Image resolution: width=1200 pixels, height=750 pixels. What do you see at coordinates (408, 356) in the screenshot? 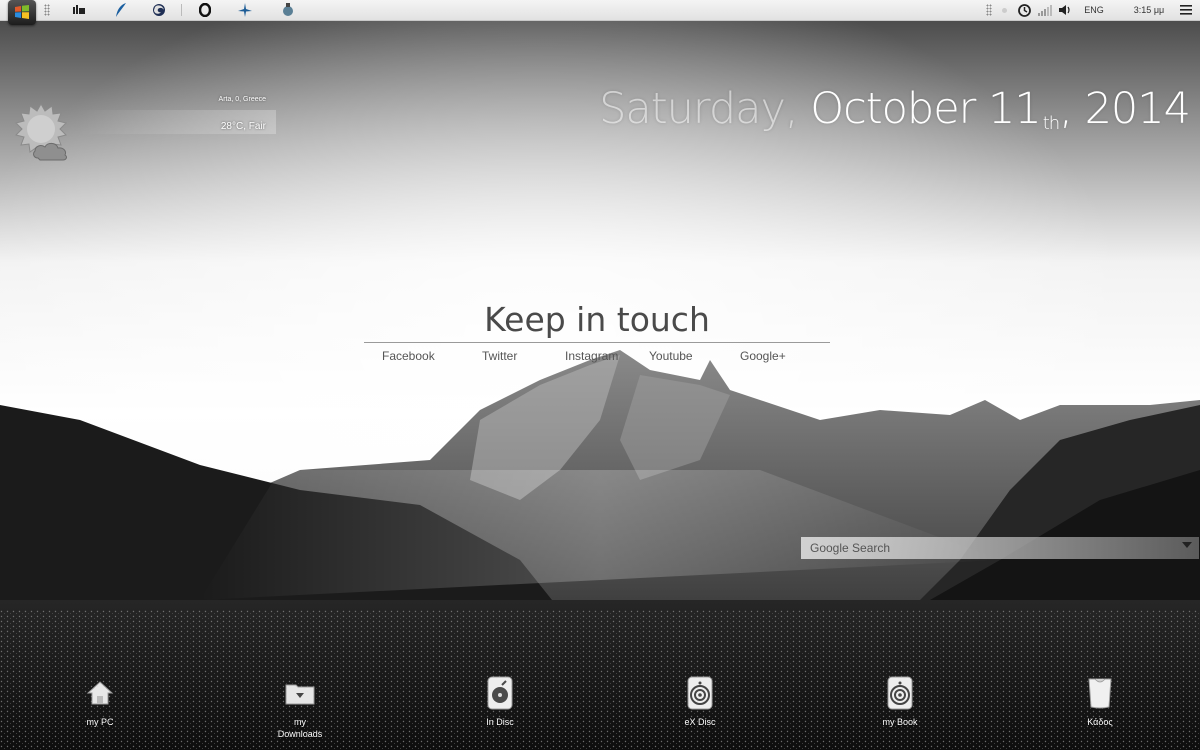
I see `facebook-link: Facebook` at bounding box center [408, 356].